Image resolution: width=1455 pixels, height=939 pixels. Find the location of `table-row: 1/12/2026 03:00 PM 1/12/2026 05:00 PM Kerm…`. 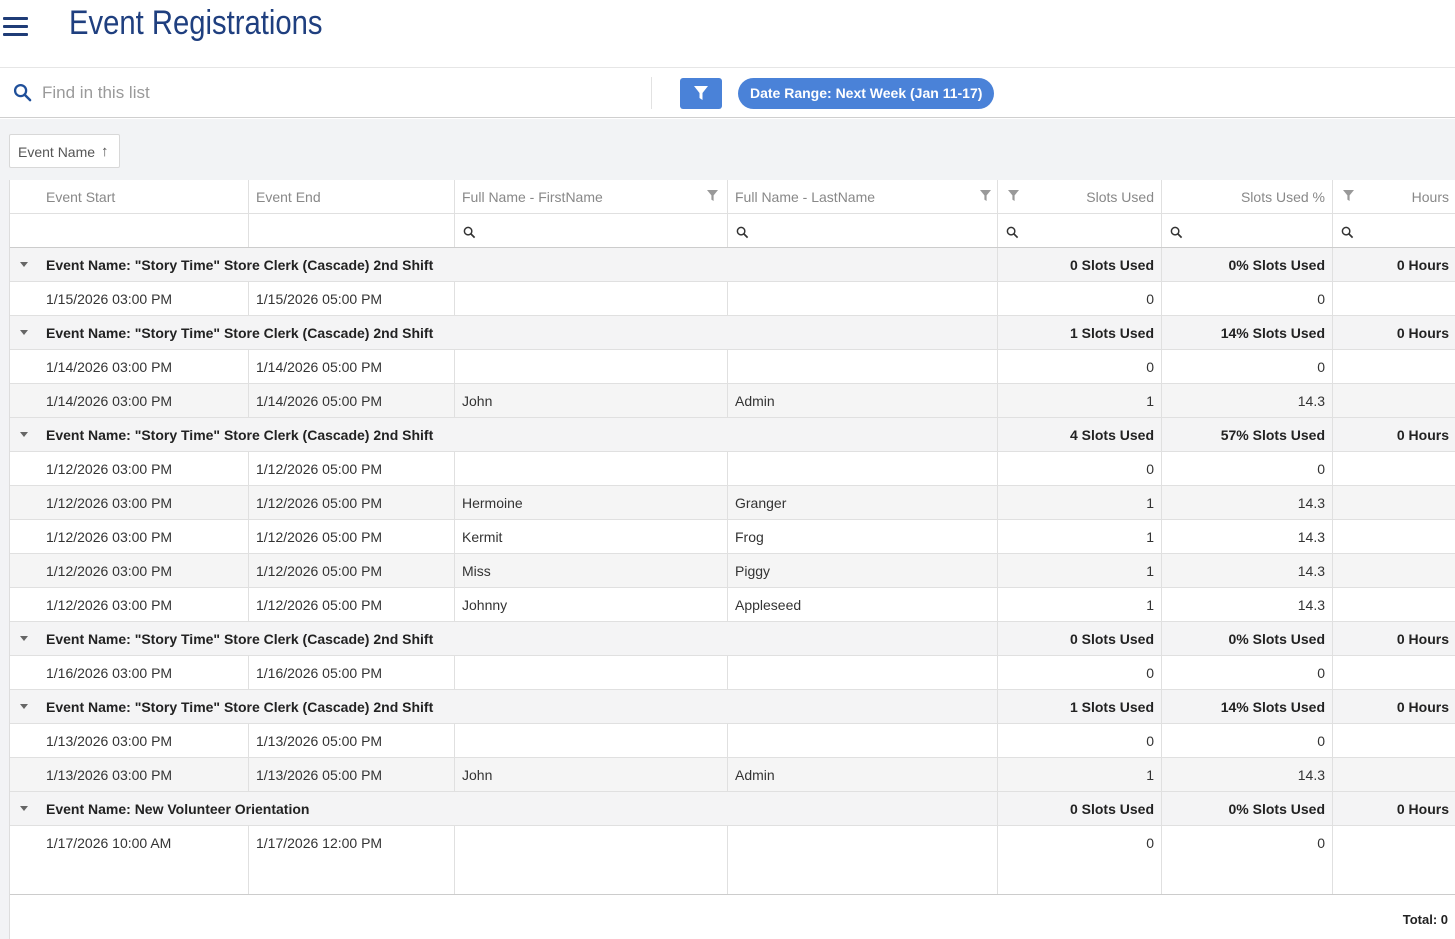

table-row: 1/12/2026 03:00 PM 1/12/2026 05:00 PM Kerm… is located at coordinates (732, 537).